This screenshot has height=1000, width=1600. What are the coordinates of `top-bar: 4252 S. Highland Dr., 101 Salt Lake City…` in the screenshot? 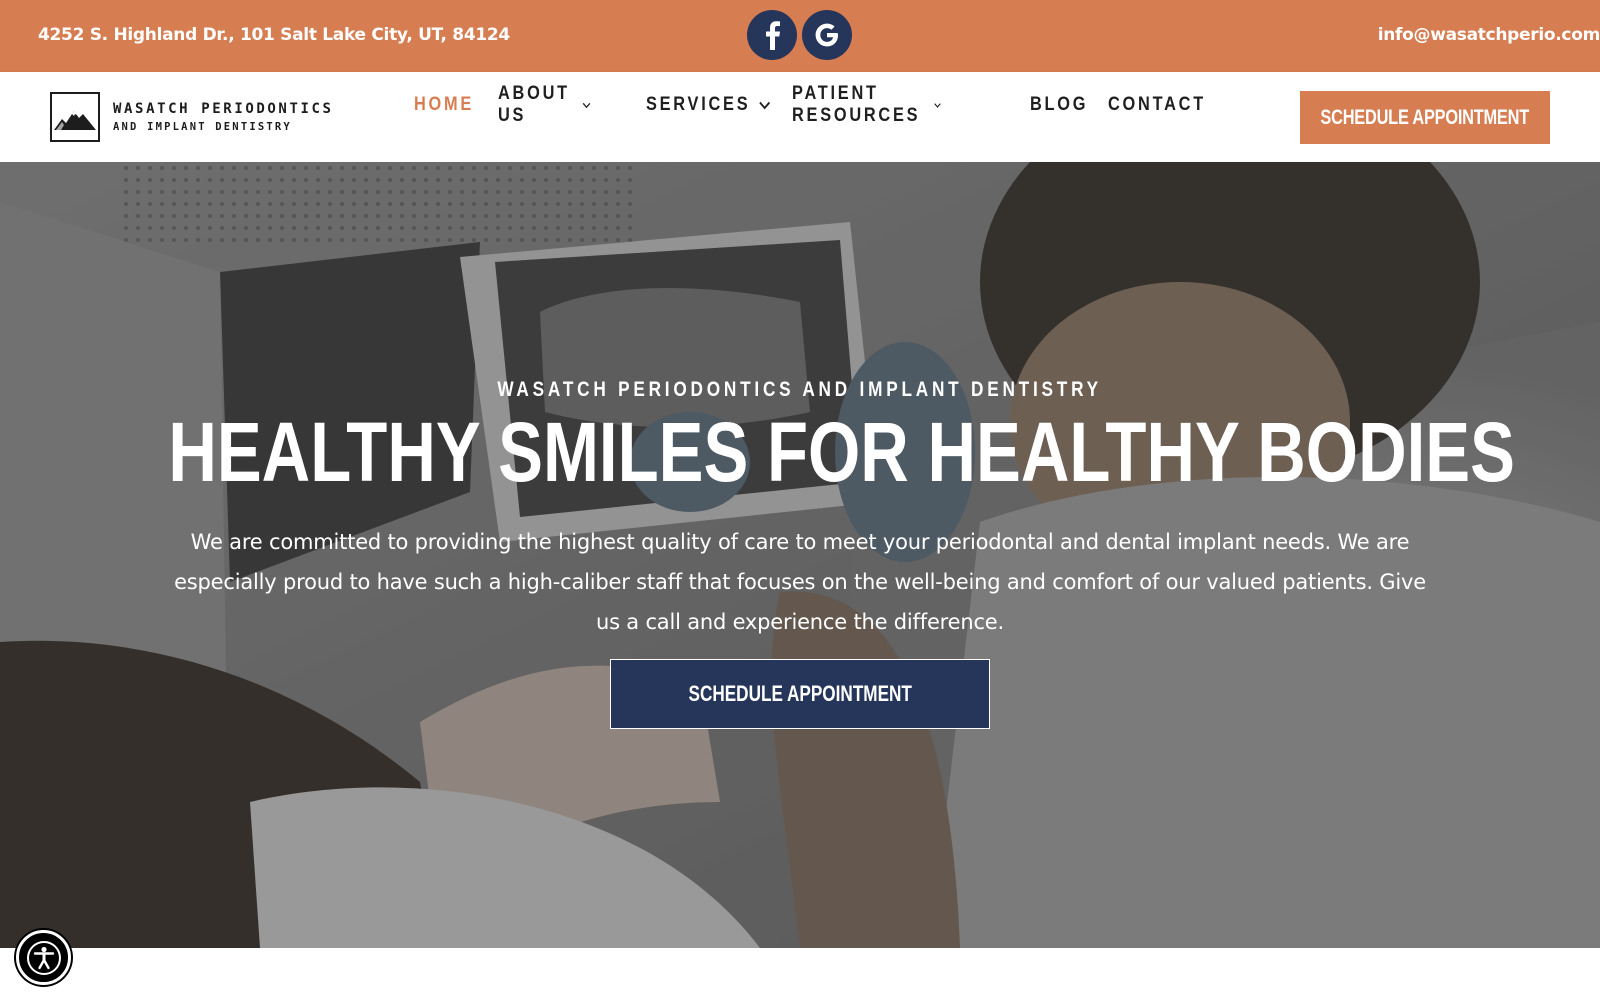 It's located at (800, 36).